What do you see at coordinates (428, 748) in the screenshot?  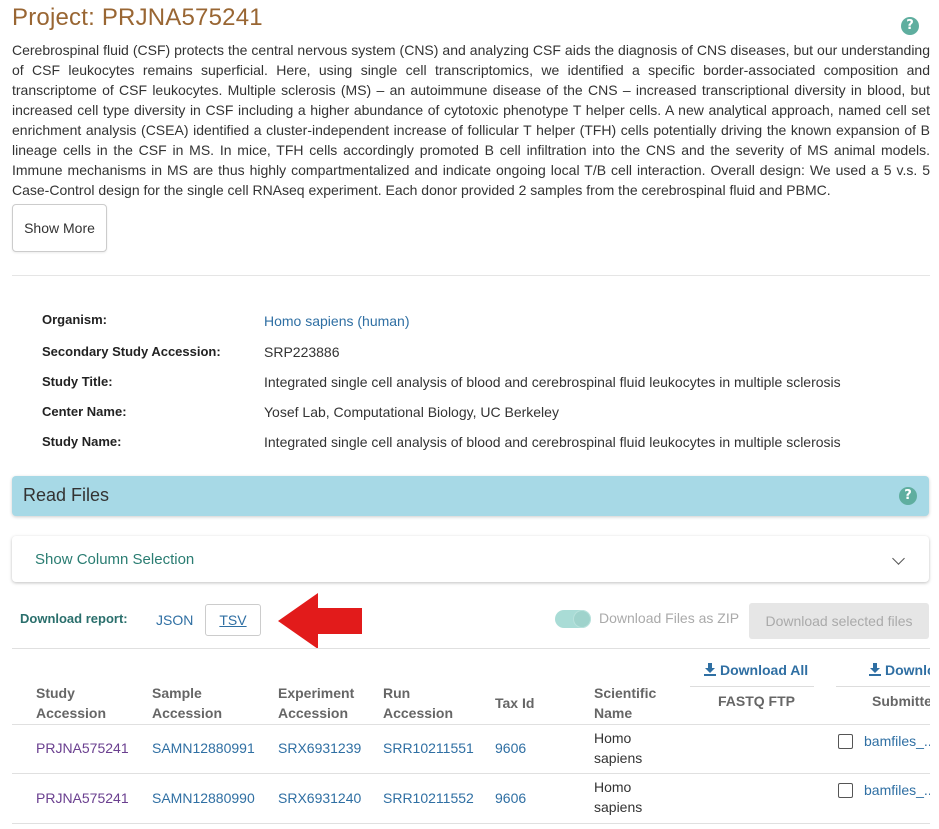 I see `run-accession-link: SRR10211551` at bounding box center [428, 748].